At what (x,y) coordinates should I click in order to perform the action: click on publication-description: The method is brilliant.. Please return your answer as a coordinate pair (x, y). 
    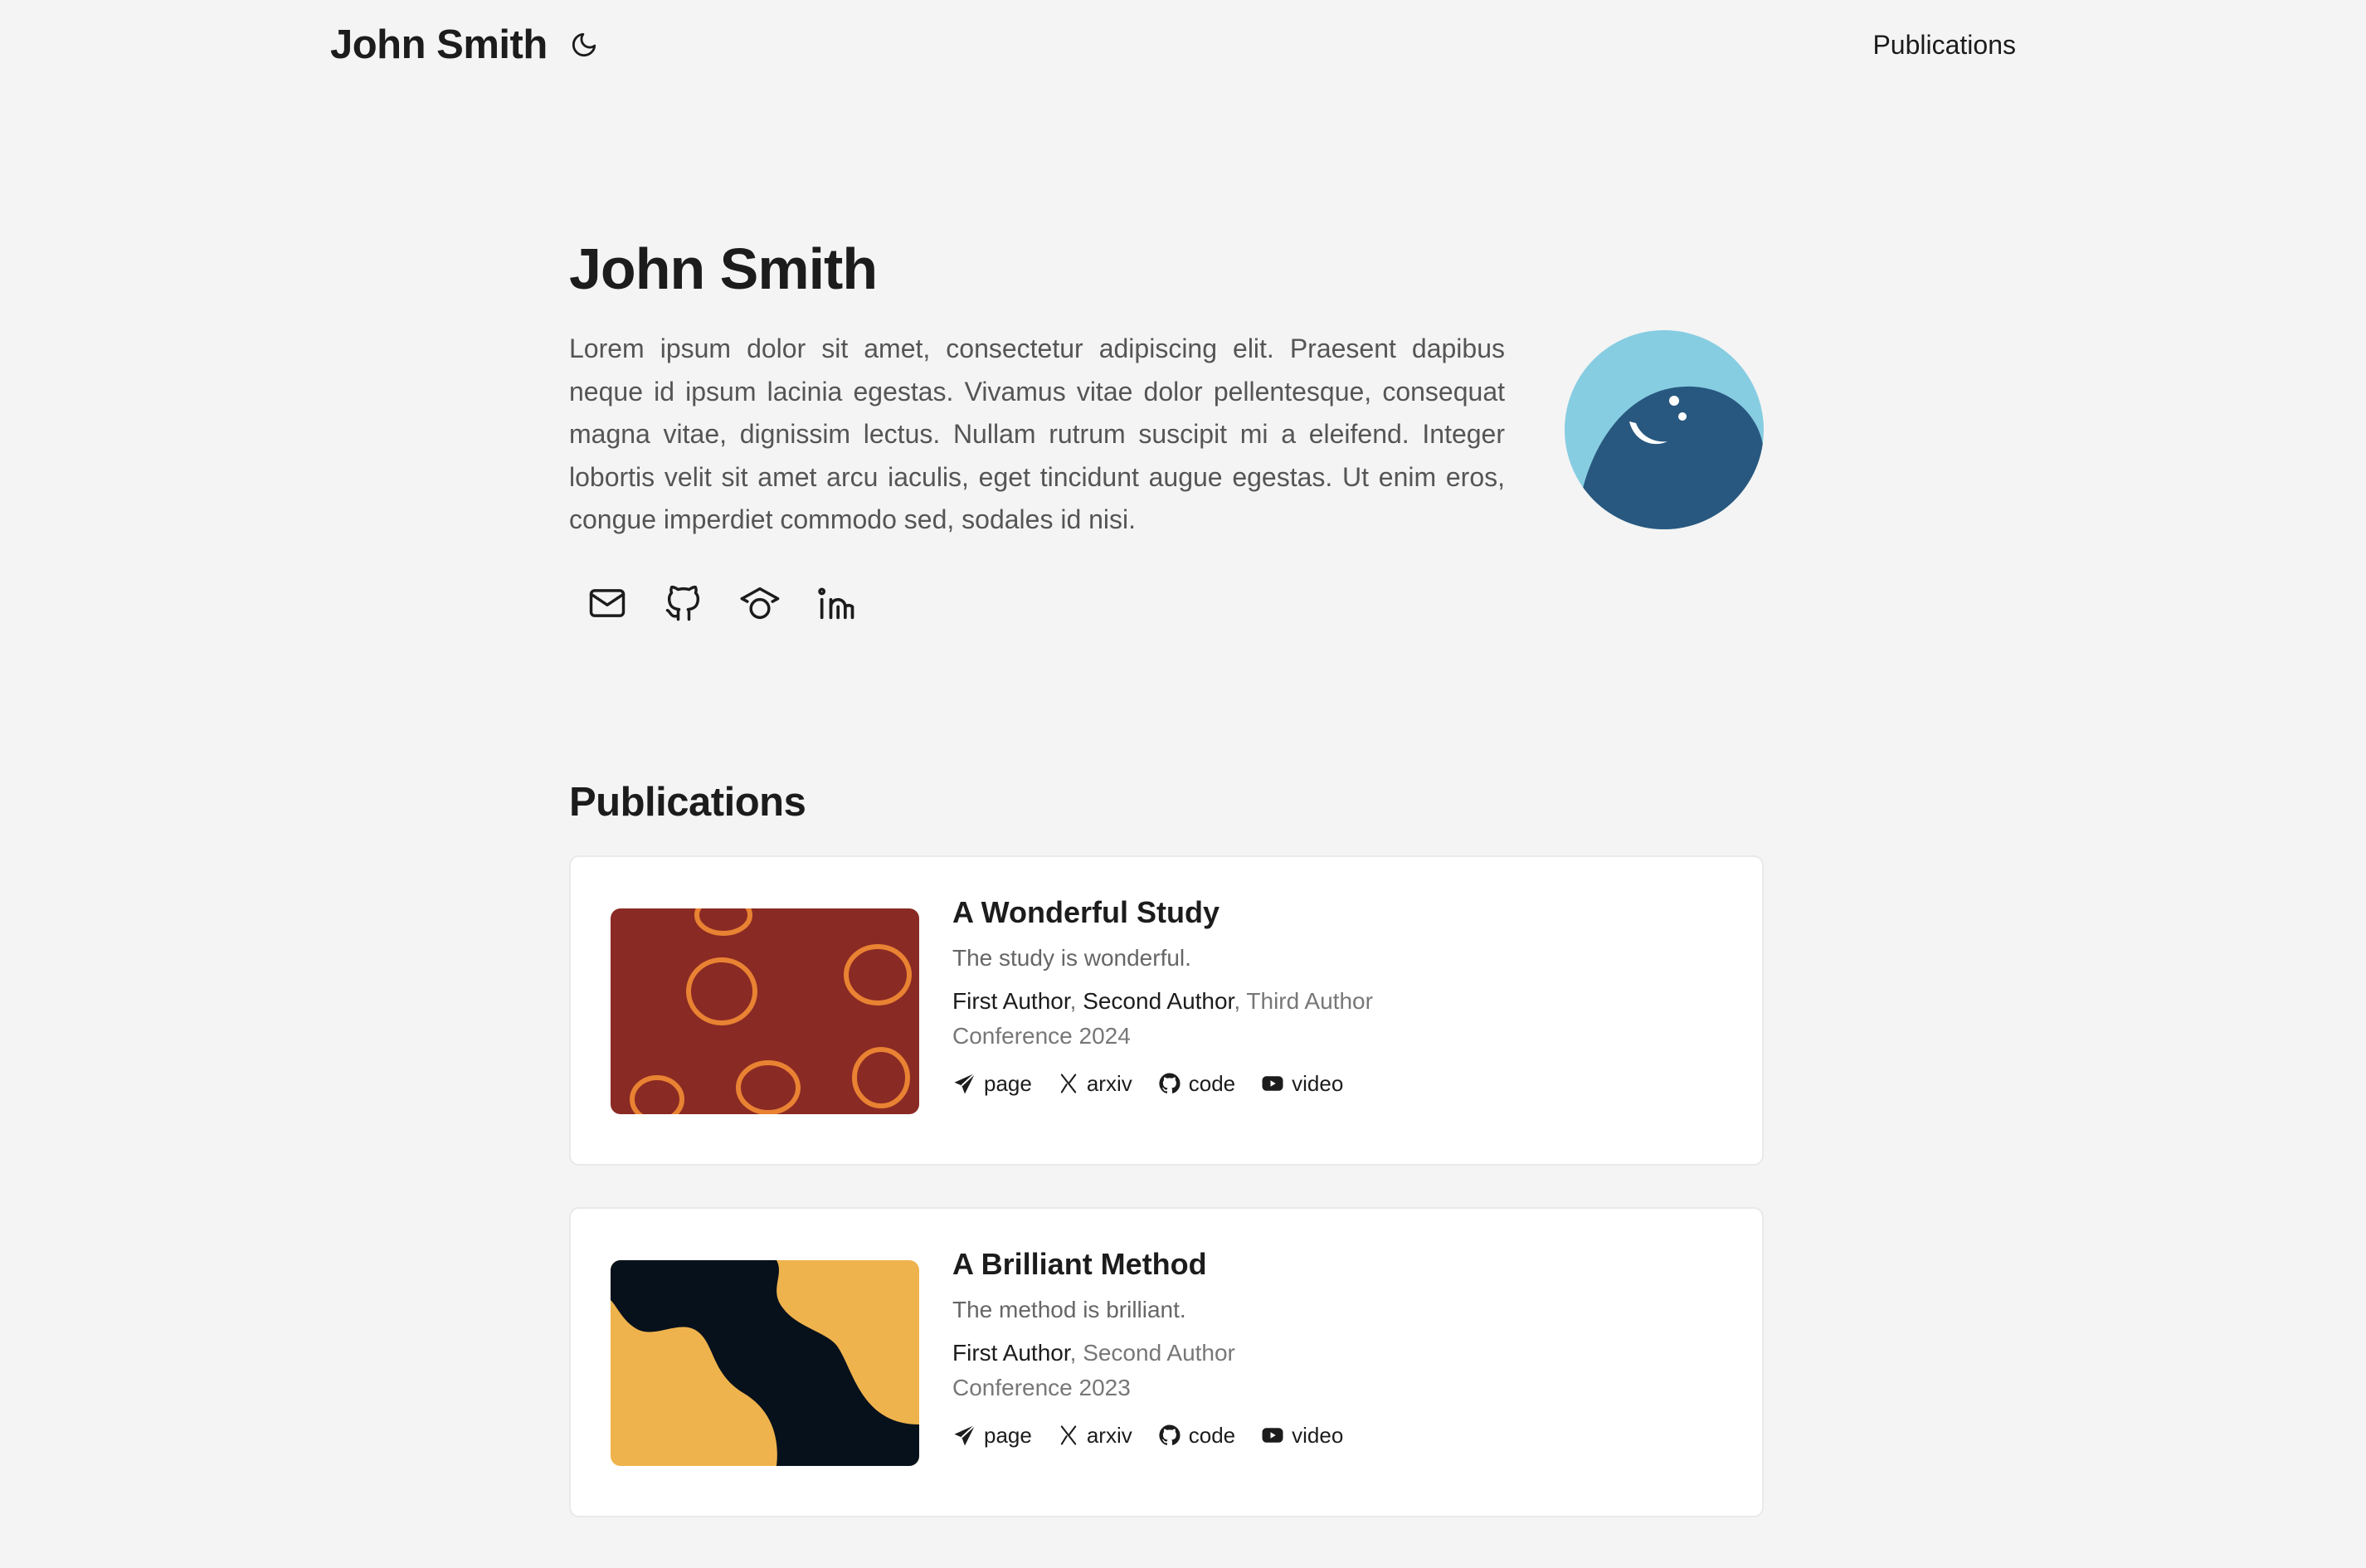
    Looking at the image, I should click on (1069, 1309).